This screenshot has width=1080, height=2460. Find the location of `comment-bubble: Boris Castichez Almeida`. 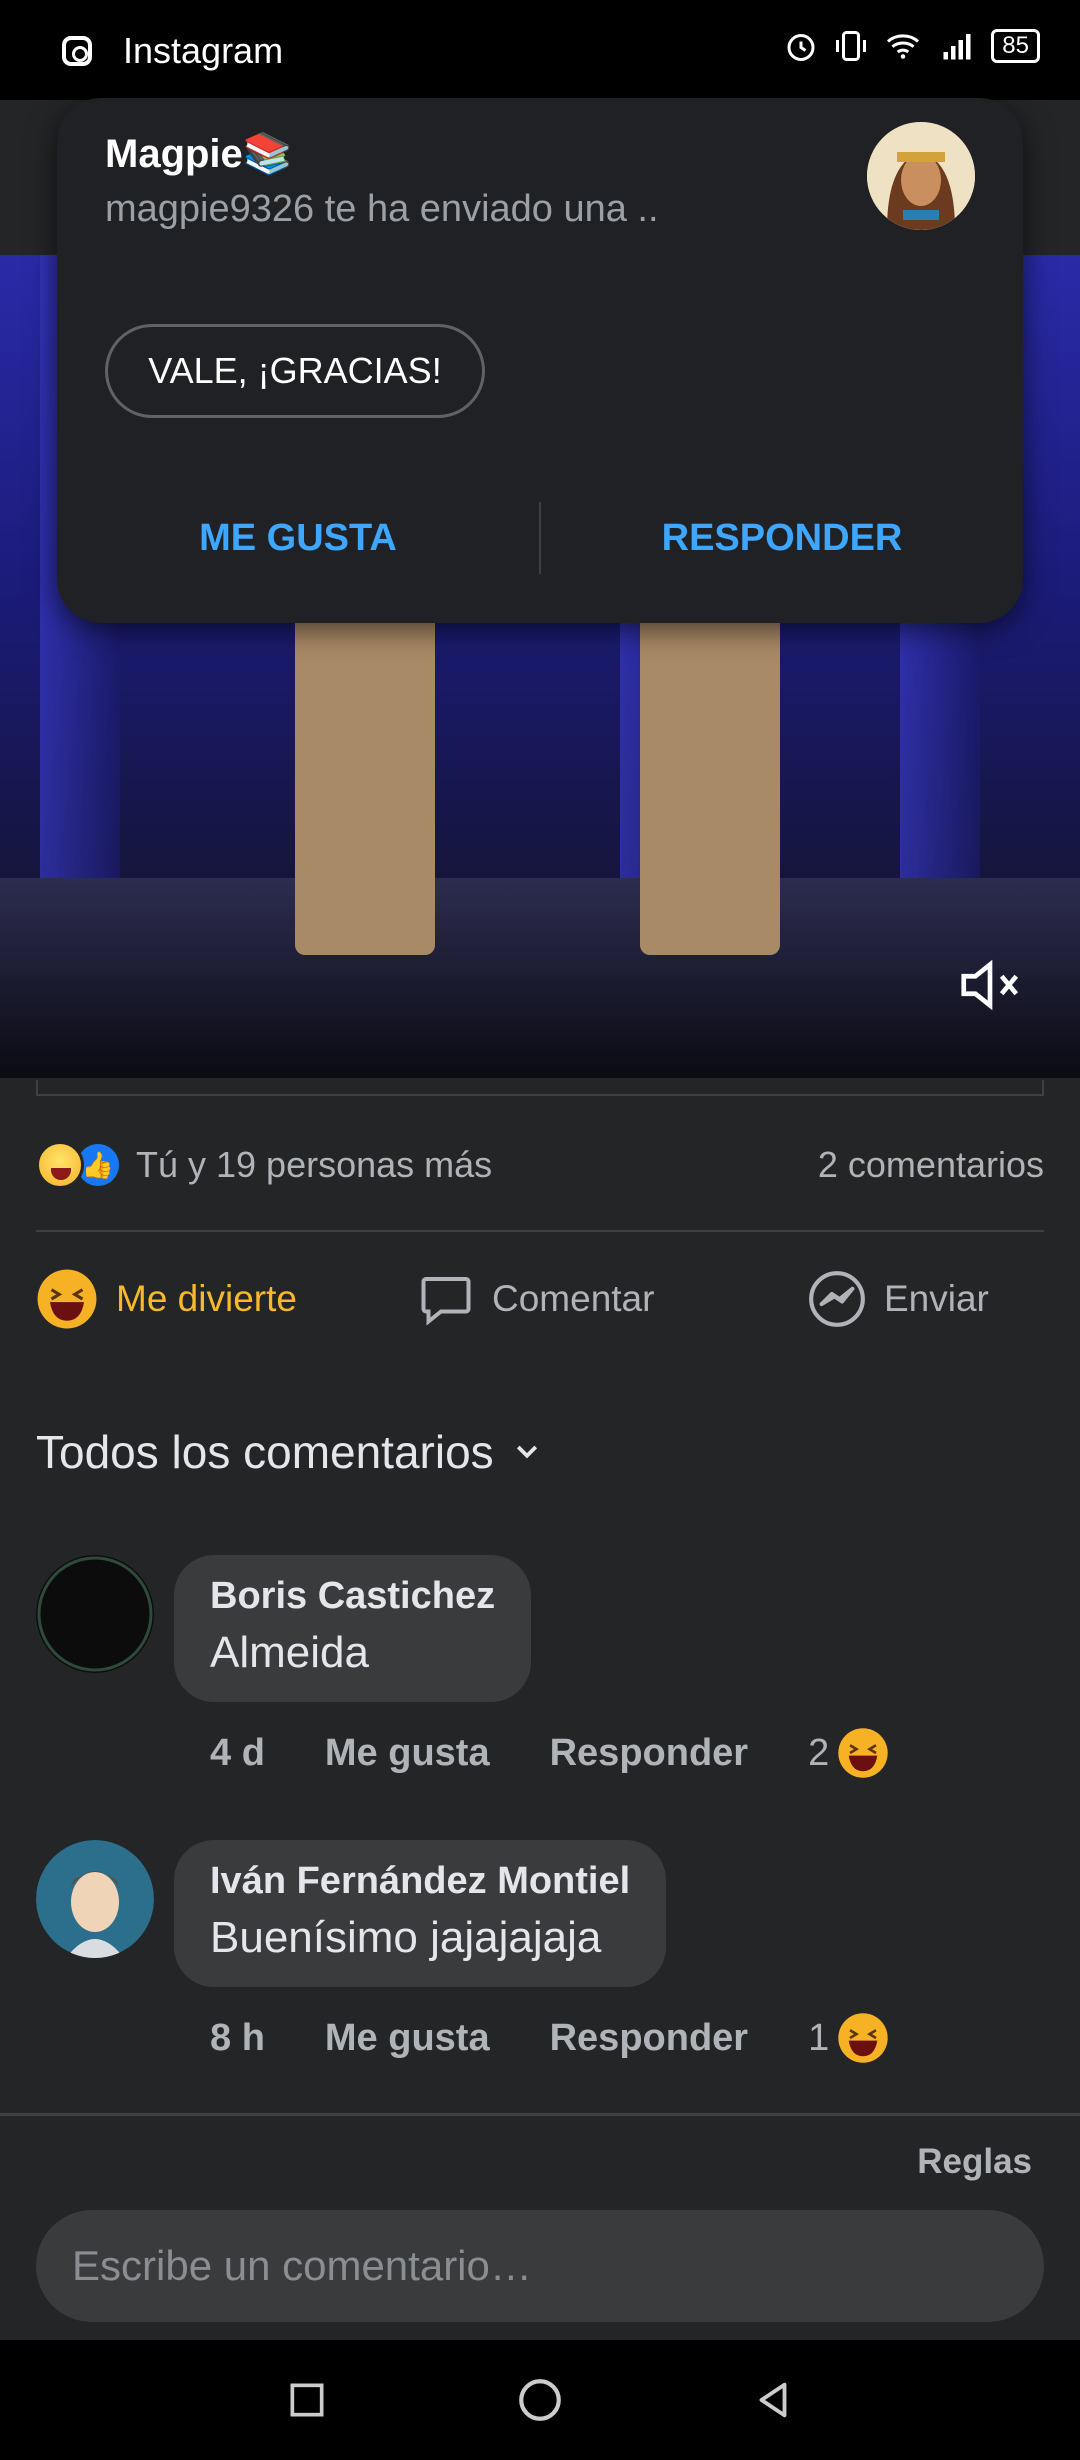

comment-bubble: Boris Castichez Almeida is located at coordinates (353, 1628).